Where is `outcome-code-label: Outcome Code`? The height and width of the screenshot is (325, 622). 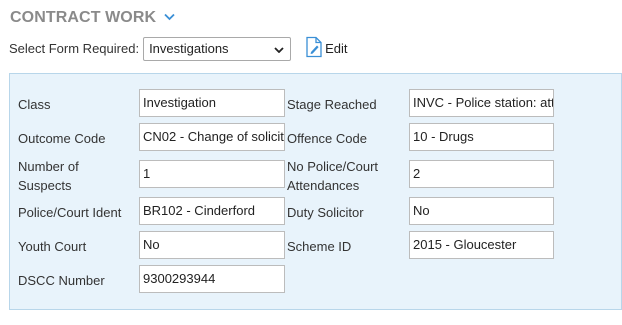 outcome-code-label: Outcome Code is located at coordinates (62, 138).